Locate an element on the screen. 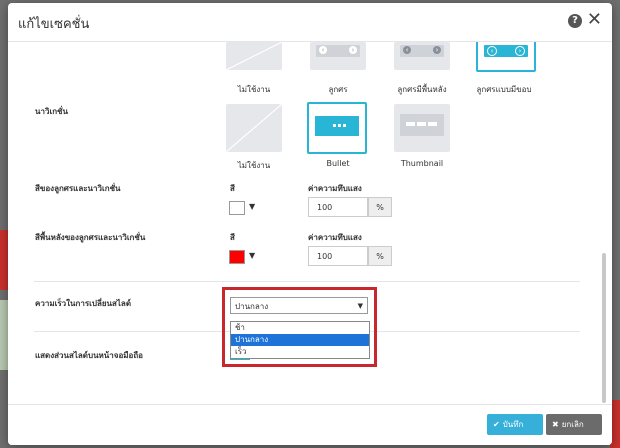 This screenshot has height=448, width=620. navigation-option-thumbnail is located at coordinates (422, 128).